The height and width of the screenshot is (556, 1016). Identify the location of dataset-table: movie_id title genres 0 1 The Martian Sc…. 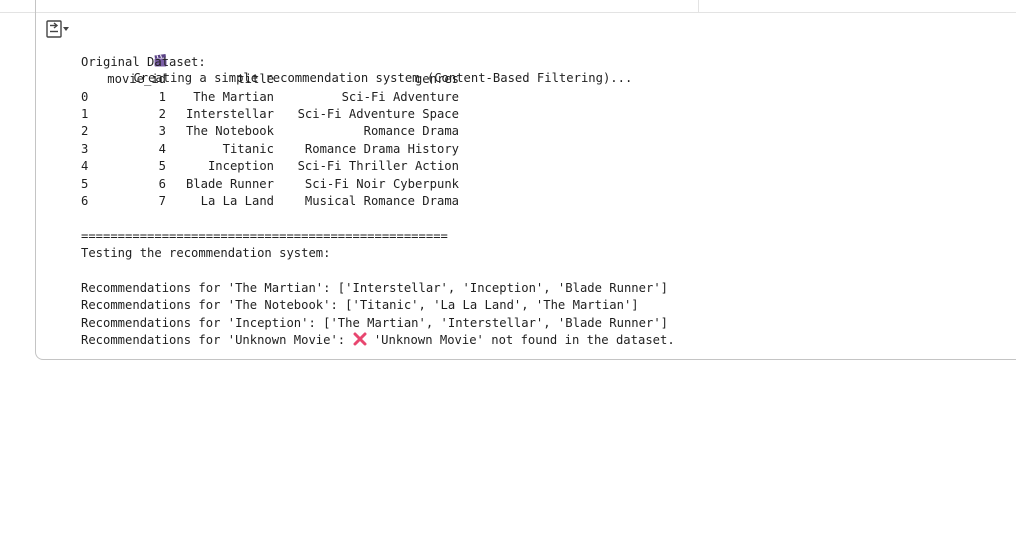
(270, 140).